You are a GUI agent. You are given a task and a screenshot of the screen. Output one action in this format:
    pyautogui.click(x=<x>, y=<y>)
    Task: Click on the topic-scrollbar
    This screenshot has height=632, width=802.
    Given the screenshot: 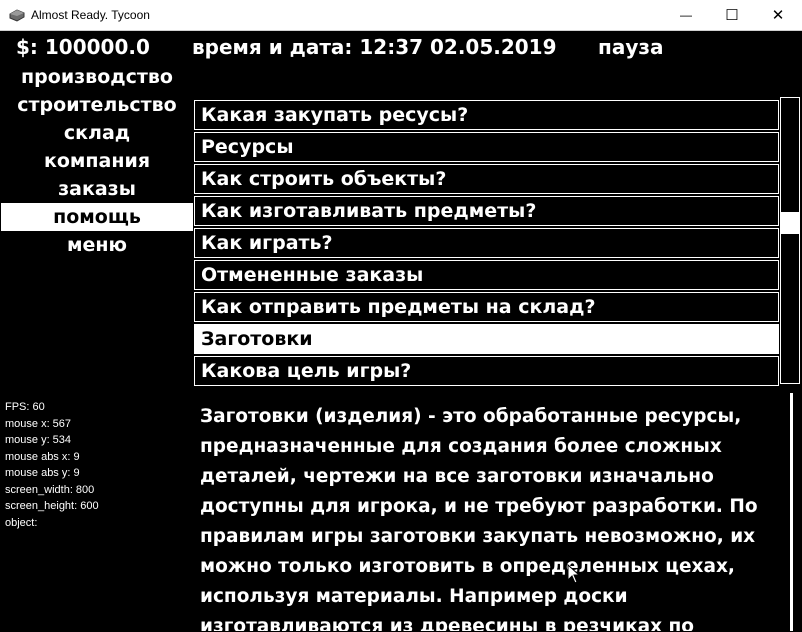 What is the action you would take?
    pyautogui.click(x=790, y=240)
    